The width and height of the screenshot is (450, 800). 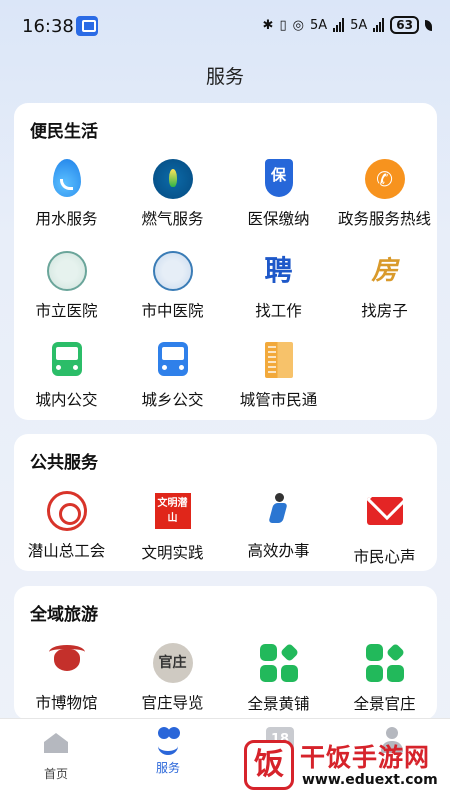 What do you see at coordinates (384, 219) in the screenshot?
I see `service-label: 政务服务热线` at bounding box center [384, 219].